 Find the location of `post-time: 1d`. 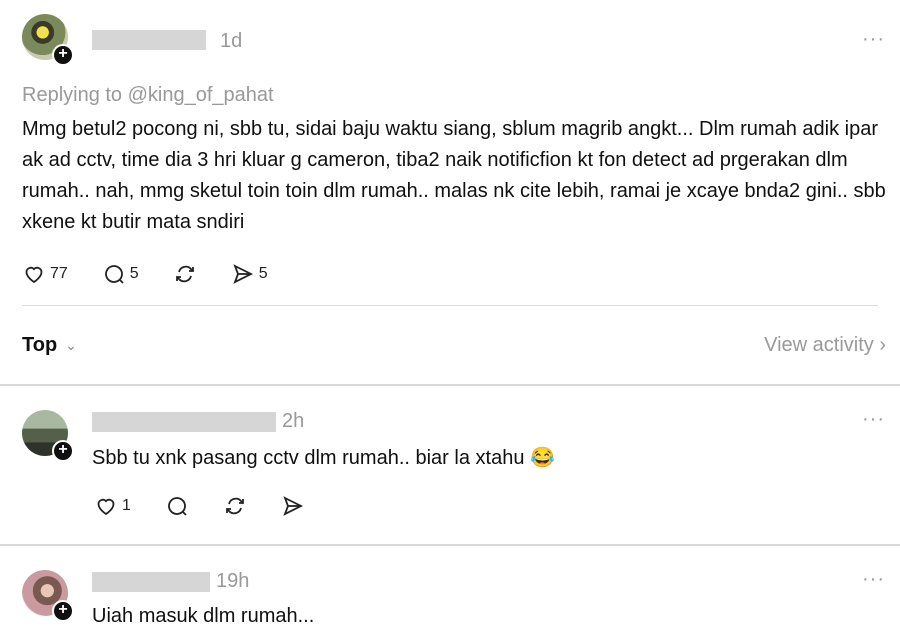

post-time: 1d is located at coordinates (231, 41).